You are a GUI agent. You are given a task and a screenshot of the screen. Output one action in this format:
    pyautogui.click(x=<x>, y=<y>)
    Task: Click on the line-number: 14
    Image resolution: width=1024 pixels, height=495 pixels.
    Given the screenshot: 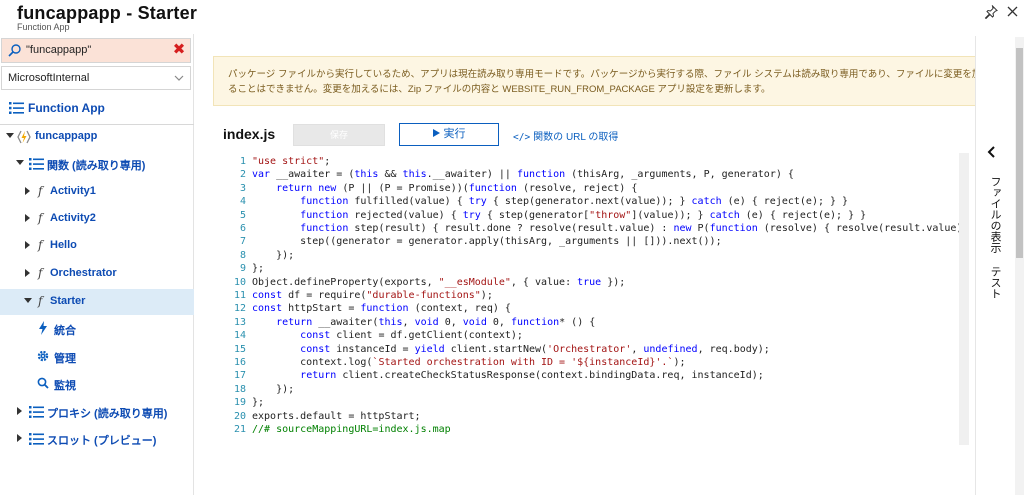 What is the action you would take?
    pyautogui.click(x=239, y=336)
    